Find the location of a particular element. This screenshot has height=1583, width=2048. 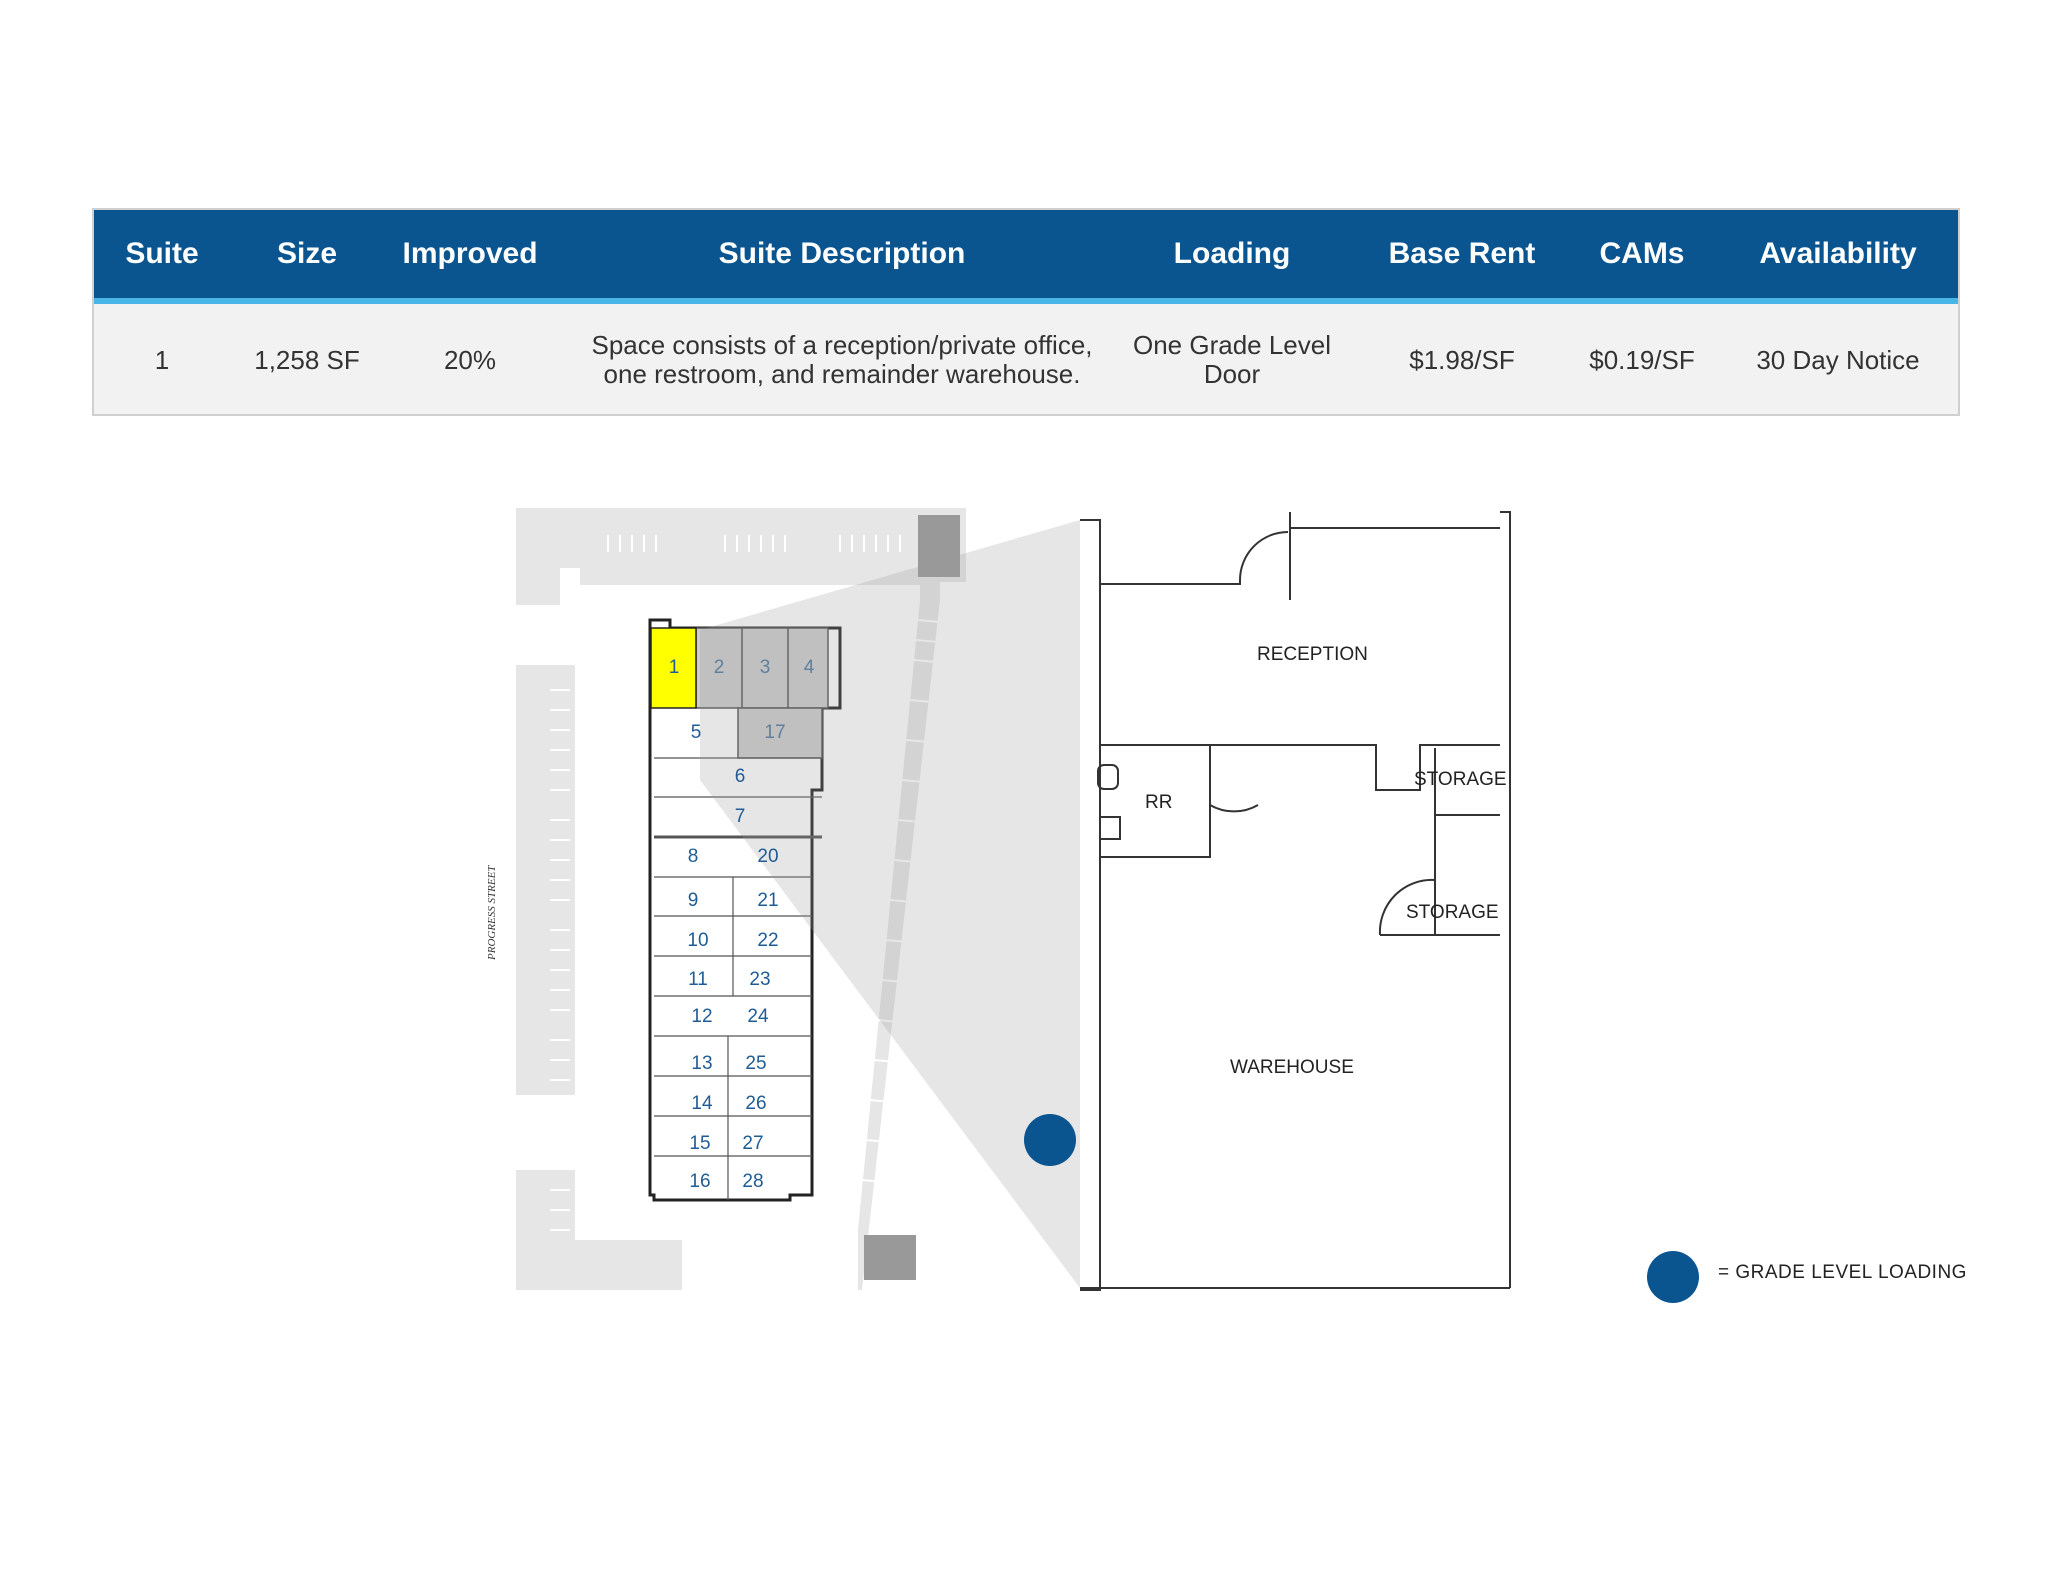

legend-dot is located at coordinates (1673, 1277).